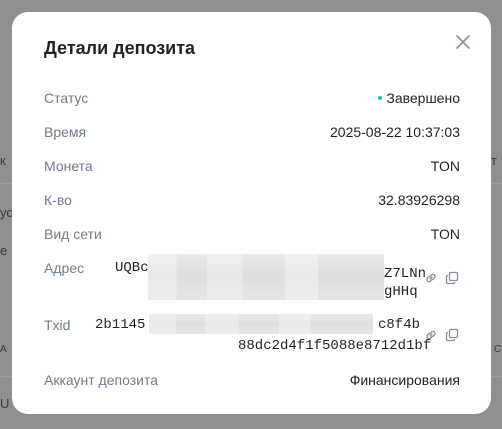 The image size is (502, 429). Describe the element at coordinates (423, 98) in the screenshot. I see `status-text: Завершено` at that location.